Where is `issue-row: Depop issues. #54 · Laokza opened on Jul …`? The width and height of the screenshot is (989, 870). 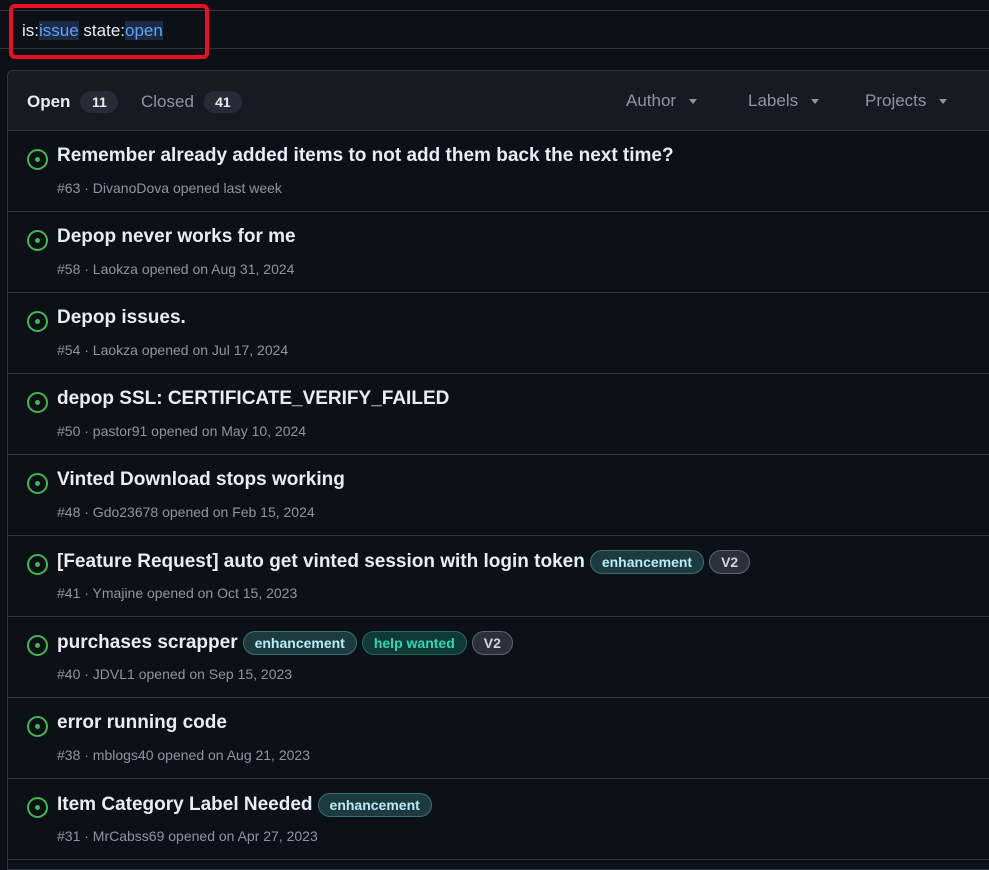
issue-row: Depop issues. #54 · Laokza opened on Jul … is located at coordinates (498, 333).